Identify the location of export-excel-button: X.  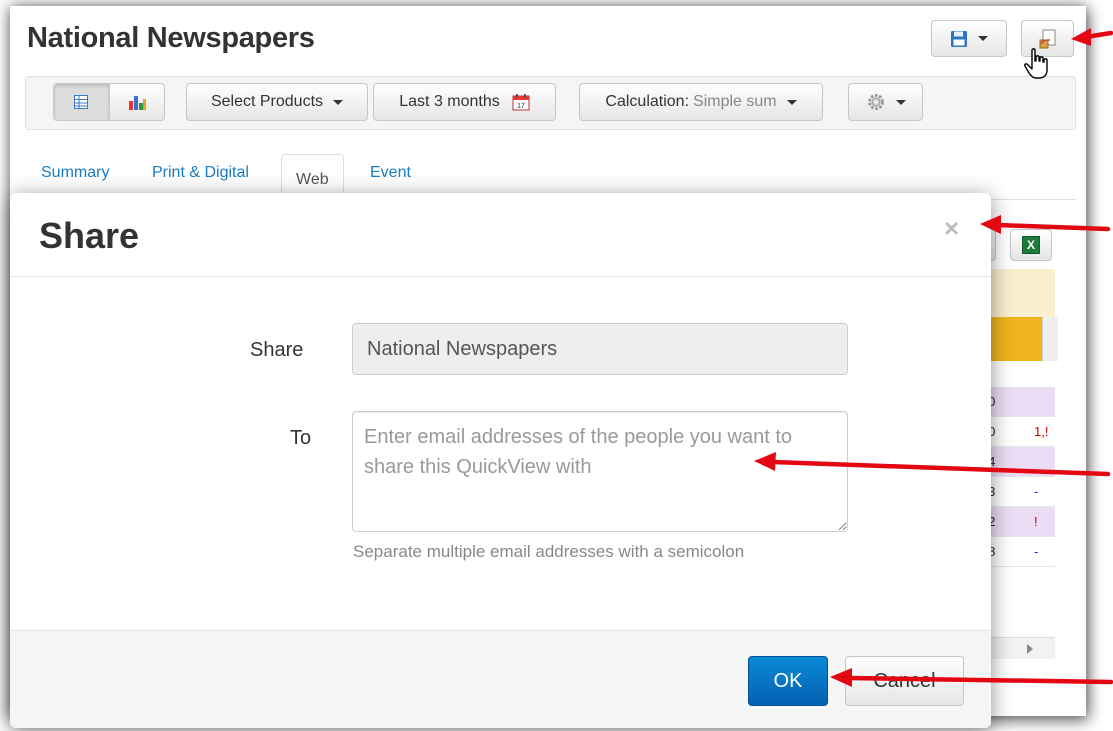
(1031, 245).